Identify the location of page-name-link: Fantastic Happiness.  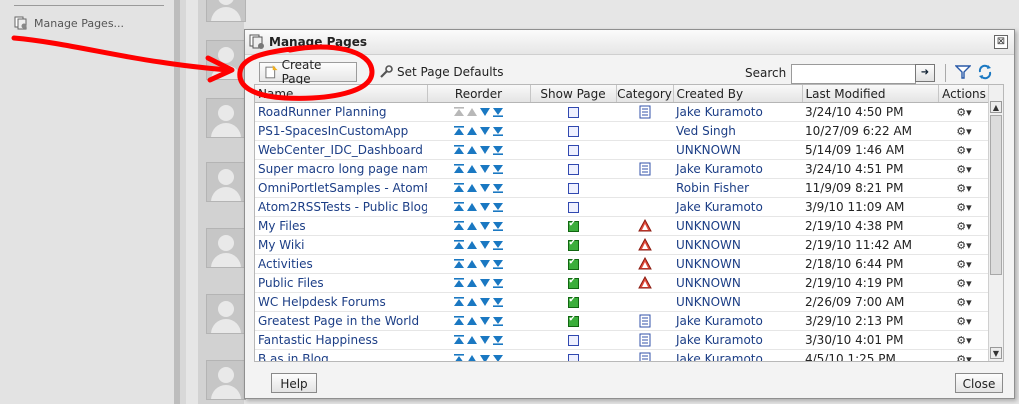
(341, 340).